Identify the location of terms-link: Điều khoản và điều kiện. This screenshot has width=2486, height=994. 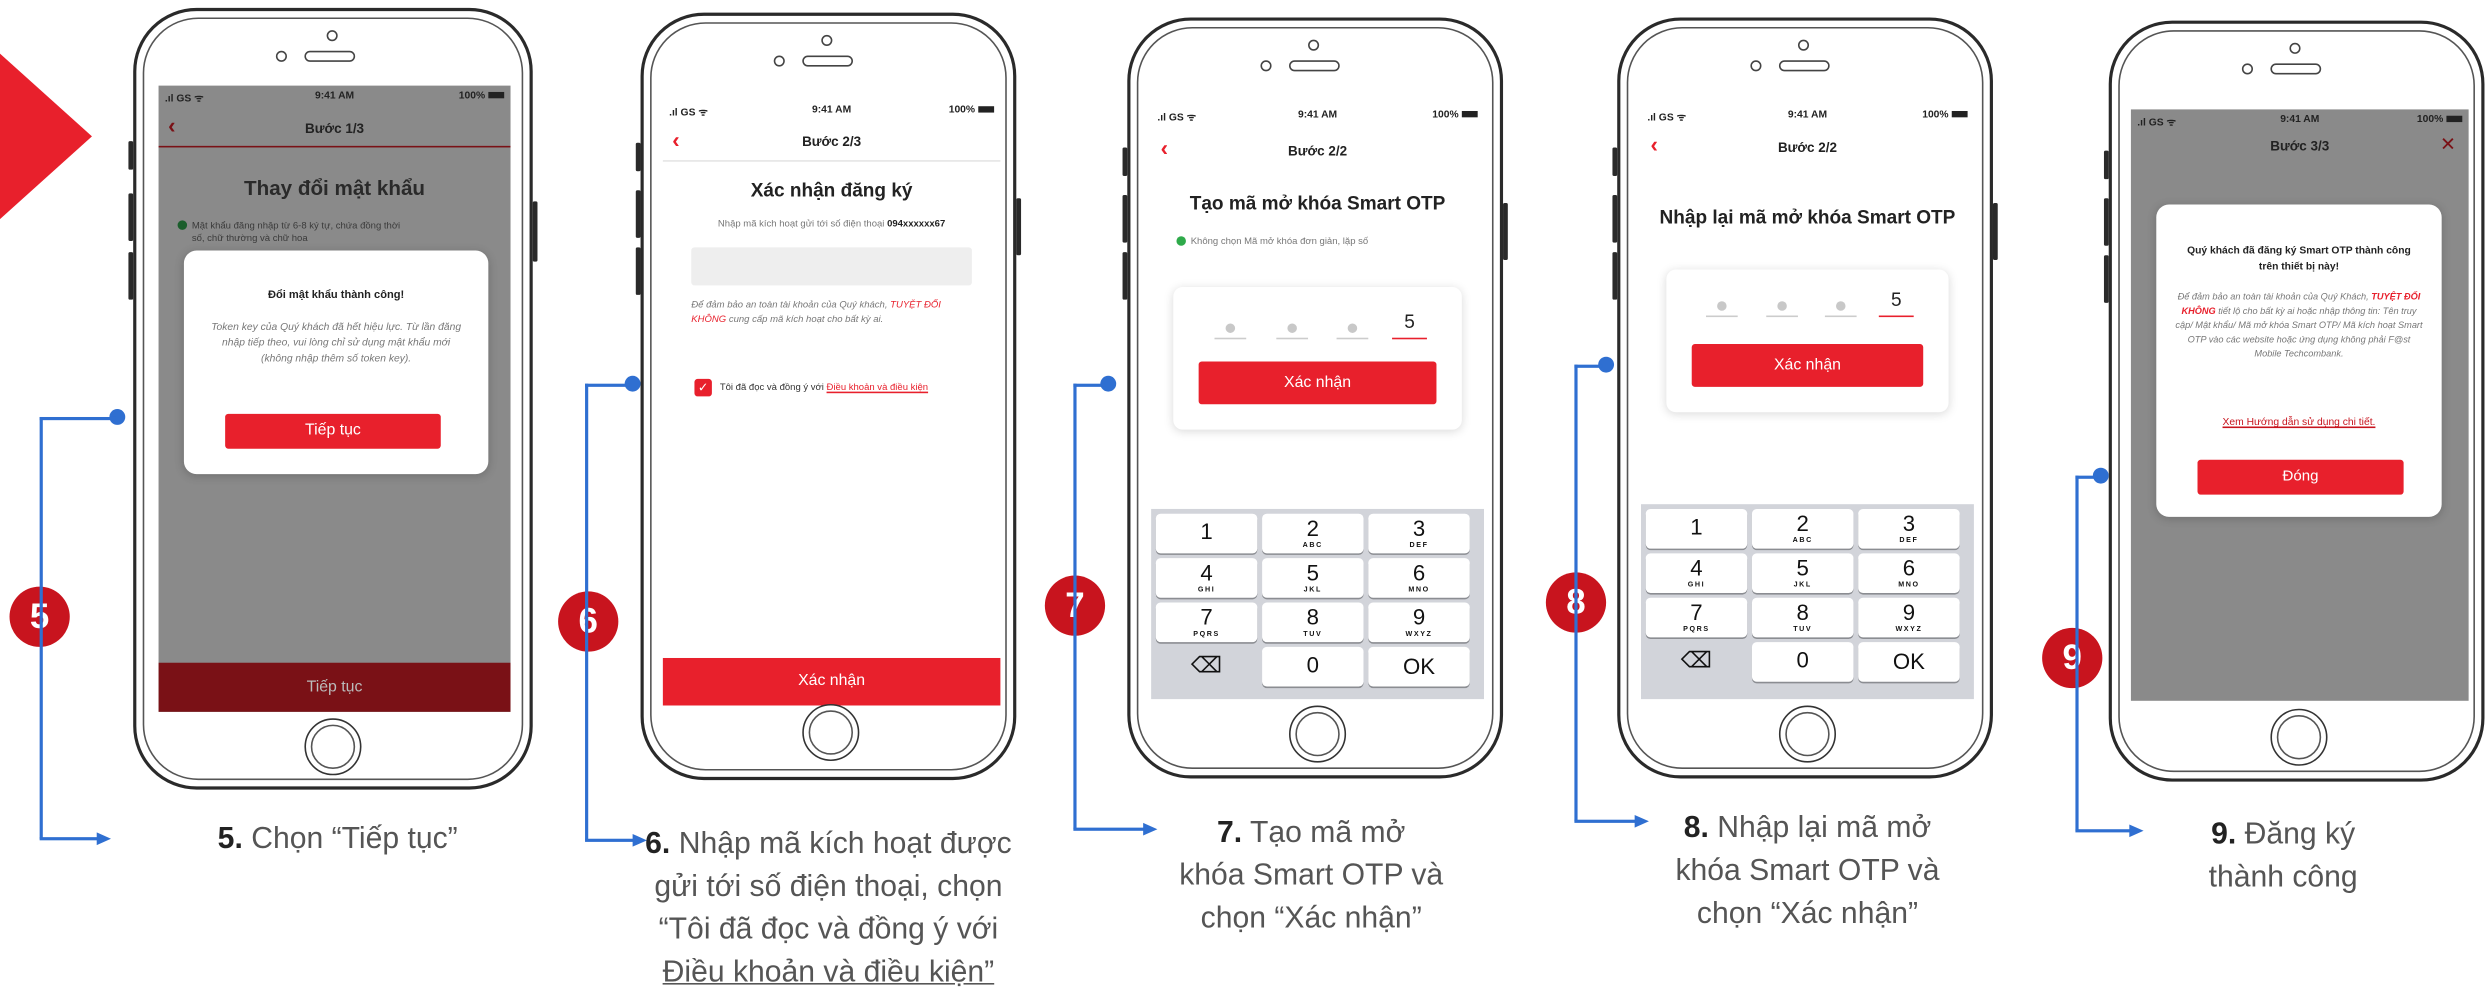
(878, 389).